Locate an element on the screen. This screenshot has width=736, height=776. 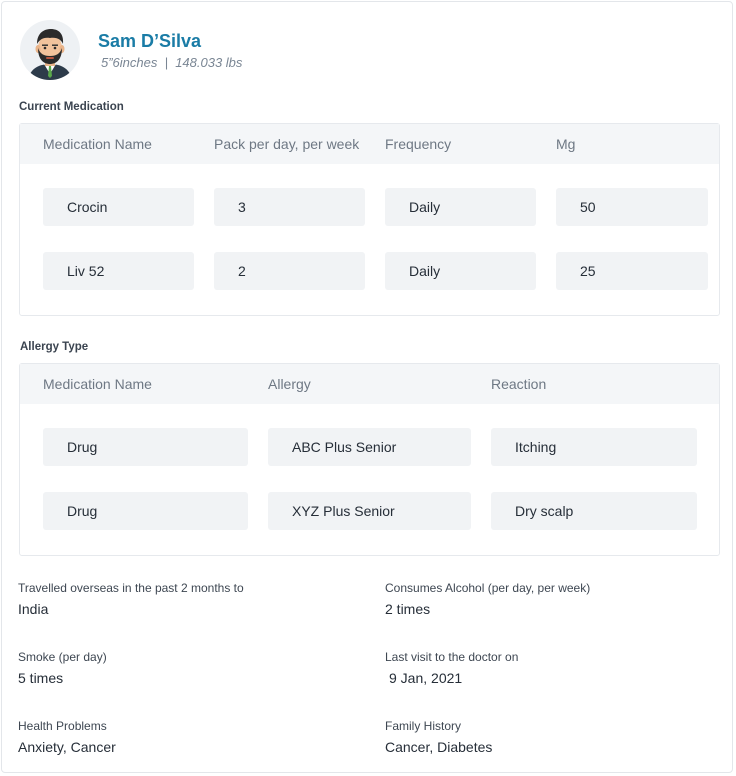
patient-name: Sam D’Silva is located at coordinates (150, 41).